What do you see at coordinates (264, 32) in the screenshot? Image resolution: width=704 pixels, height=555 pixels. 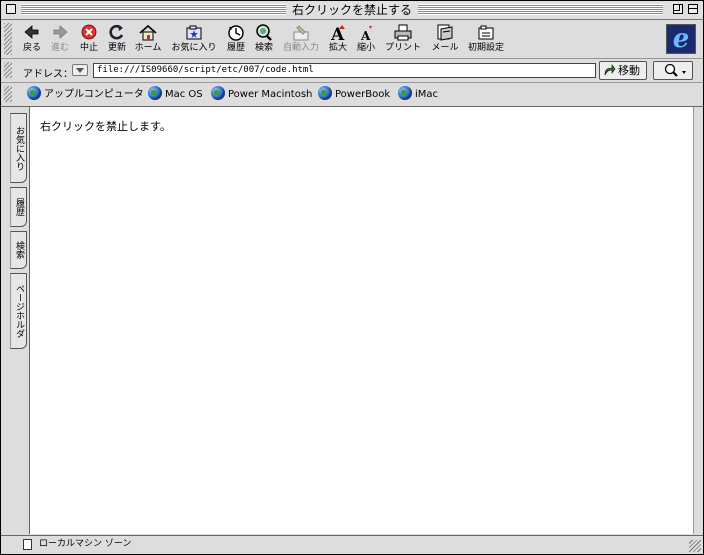 I see `search-icon` at bounding box center [264, 32].